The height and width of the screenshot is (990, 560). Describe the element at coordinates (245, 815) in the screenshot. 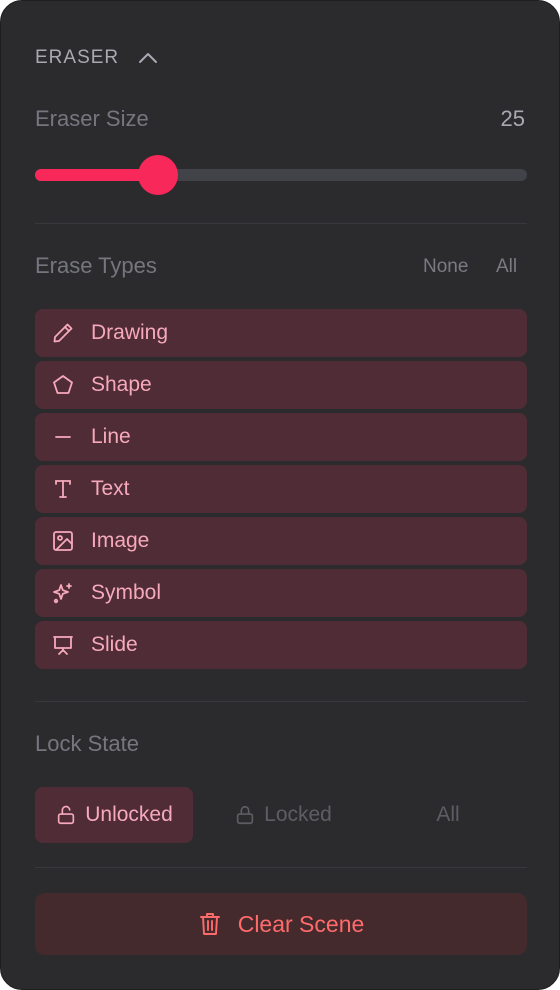

I see `lock-icon` at that location.